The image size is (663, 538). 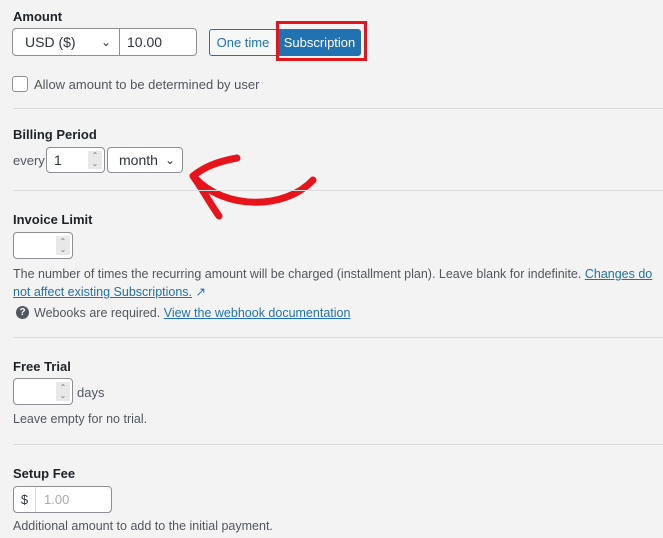 What do you see at coordinates (201, 292) in the screenshot?
I see `external-link-icon: ↗` at bounding box center [201, 292].